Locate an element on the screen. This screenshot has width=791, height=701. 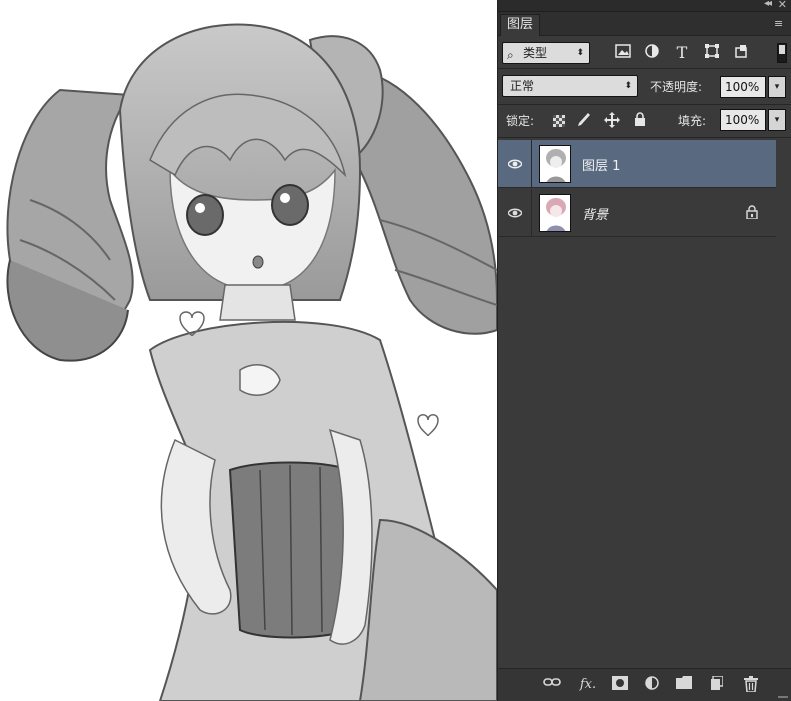
link-layers-icon is located at coordinates (552, 685).